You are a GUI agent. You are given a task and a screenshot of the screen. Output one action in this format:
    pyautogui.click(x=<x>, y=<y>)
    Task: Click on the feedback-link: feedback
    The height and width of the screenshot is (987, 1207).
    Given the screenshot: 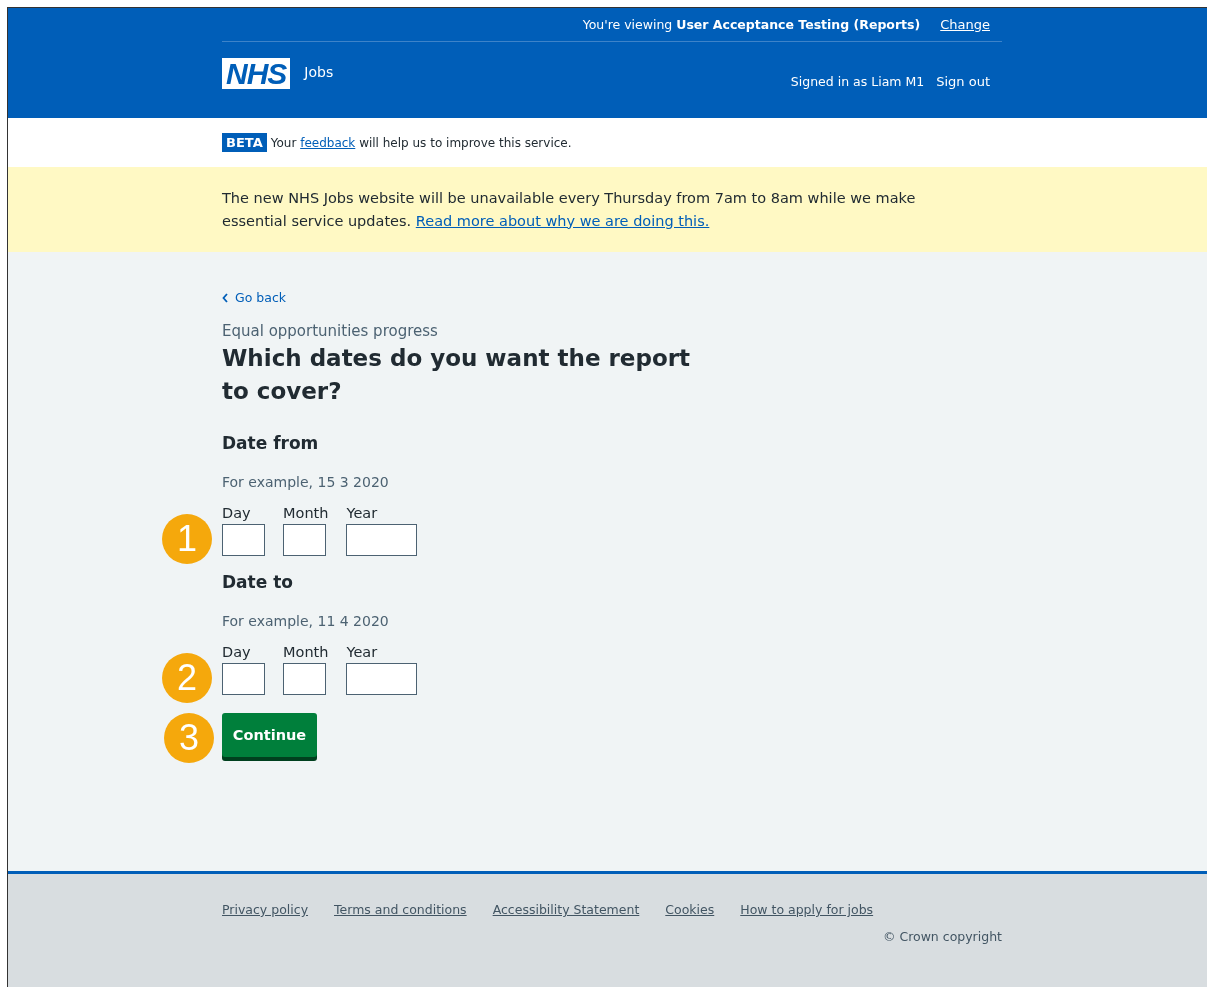 What is the action you would take?
    pyautogui.click(x=328, y=142)
    